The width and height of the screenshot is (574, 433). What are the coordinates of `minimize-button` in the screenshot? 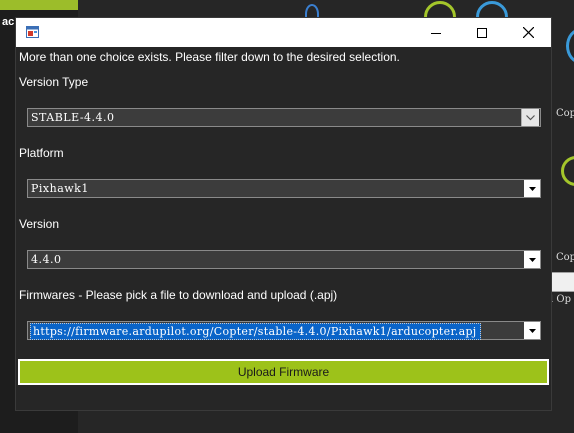 It's located at (436, 32).